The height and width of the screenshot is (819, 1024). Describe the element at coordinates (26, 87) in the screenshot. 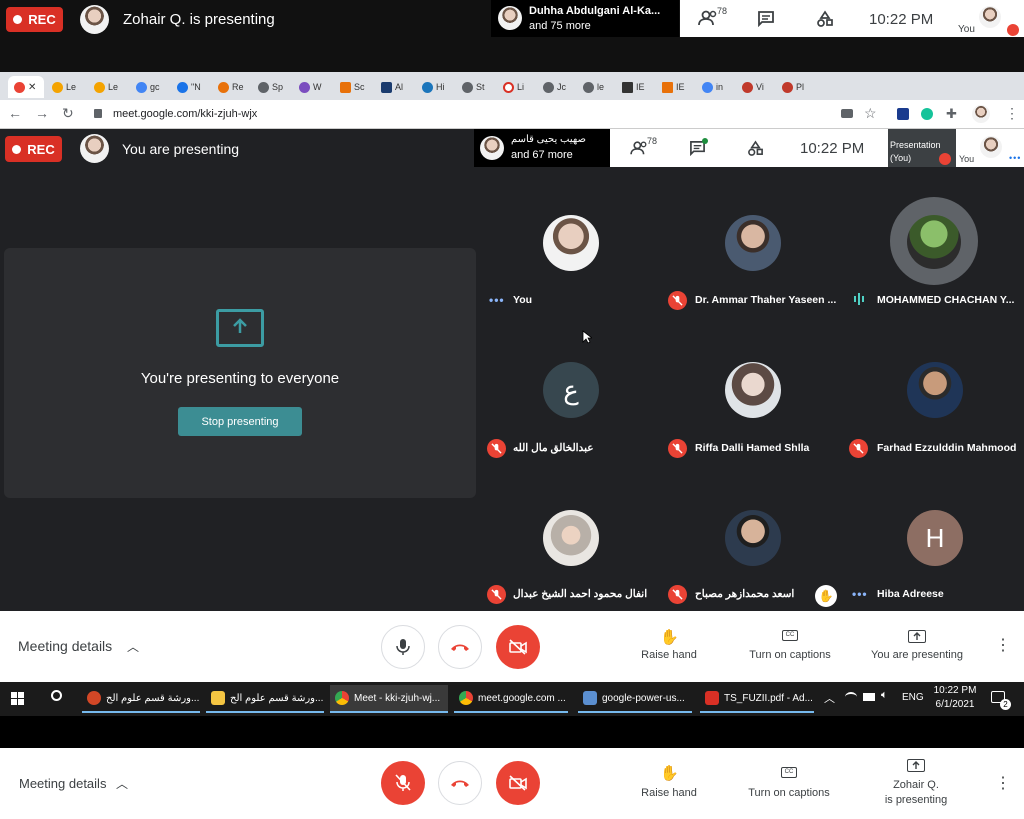

I see `tab-meet-active: ✕` at that location.